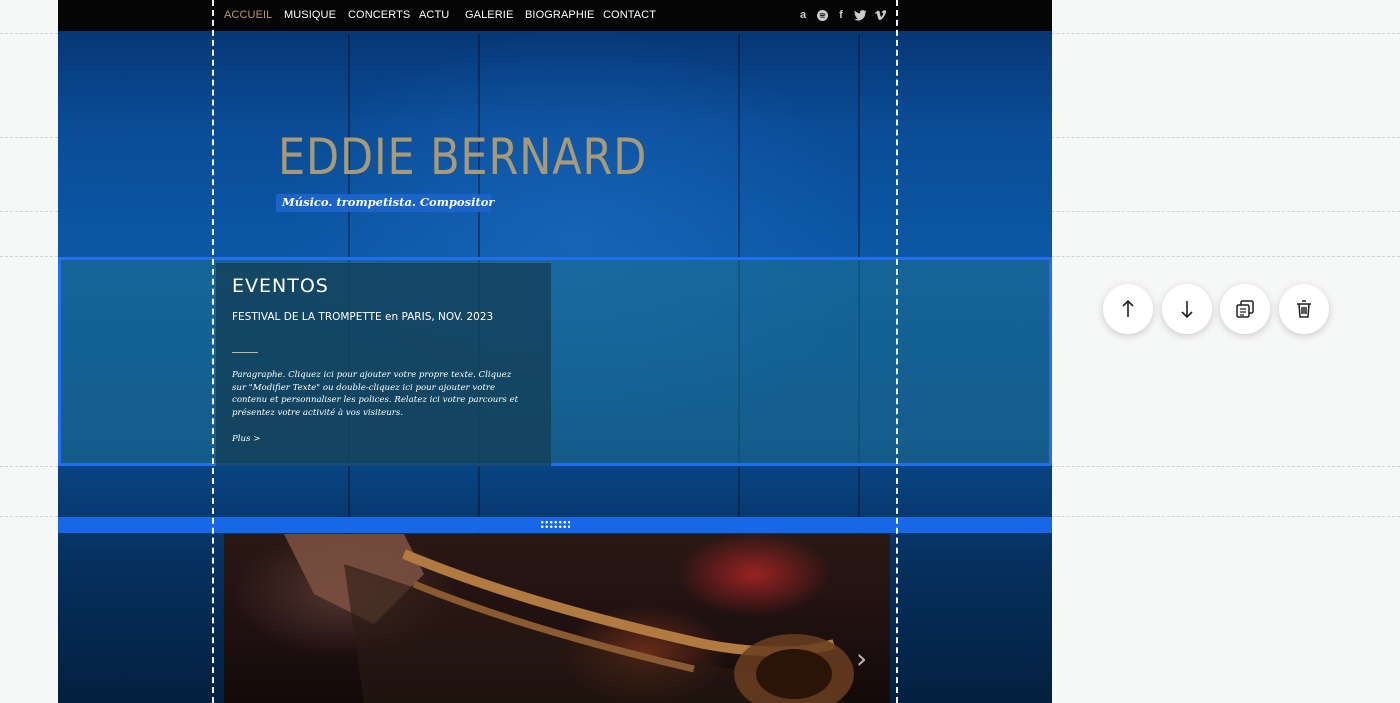  I want to click on vimeo-icon, so click(880, 15).